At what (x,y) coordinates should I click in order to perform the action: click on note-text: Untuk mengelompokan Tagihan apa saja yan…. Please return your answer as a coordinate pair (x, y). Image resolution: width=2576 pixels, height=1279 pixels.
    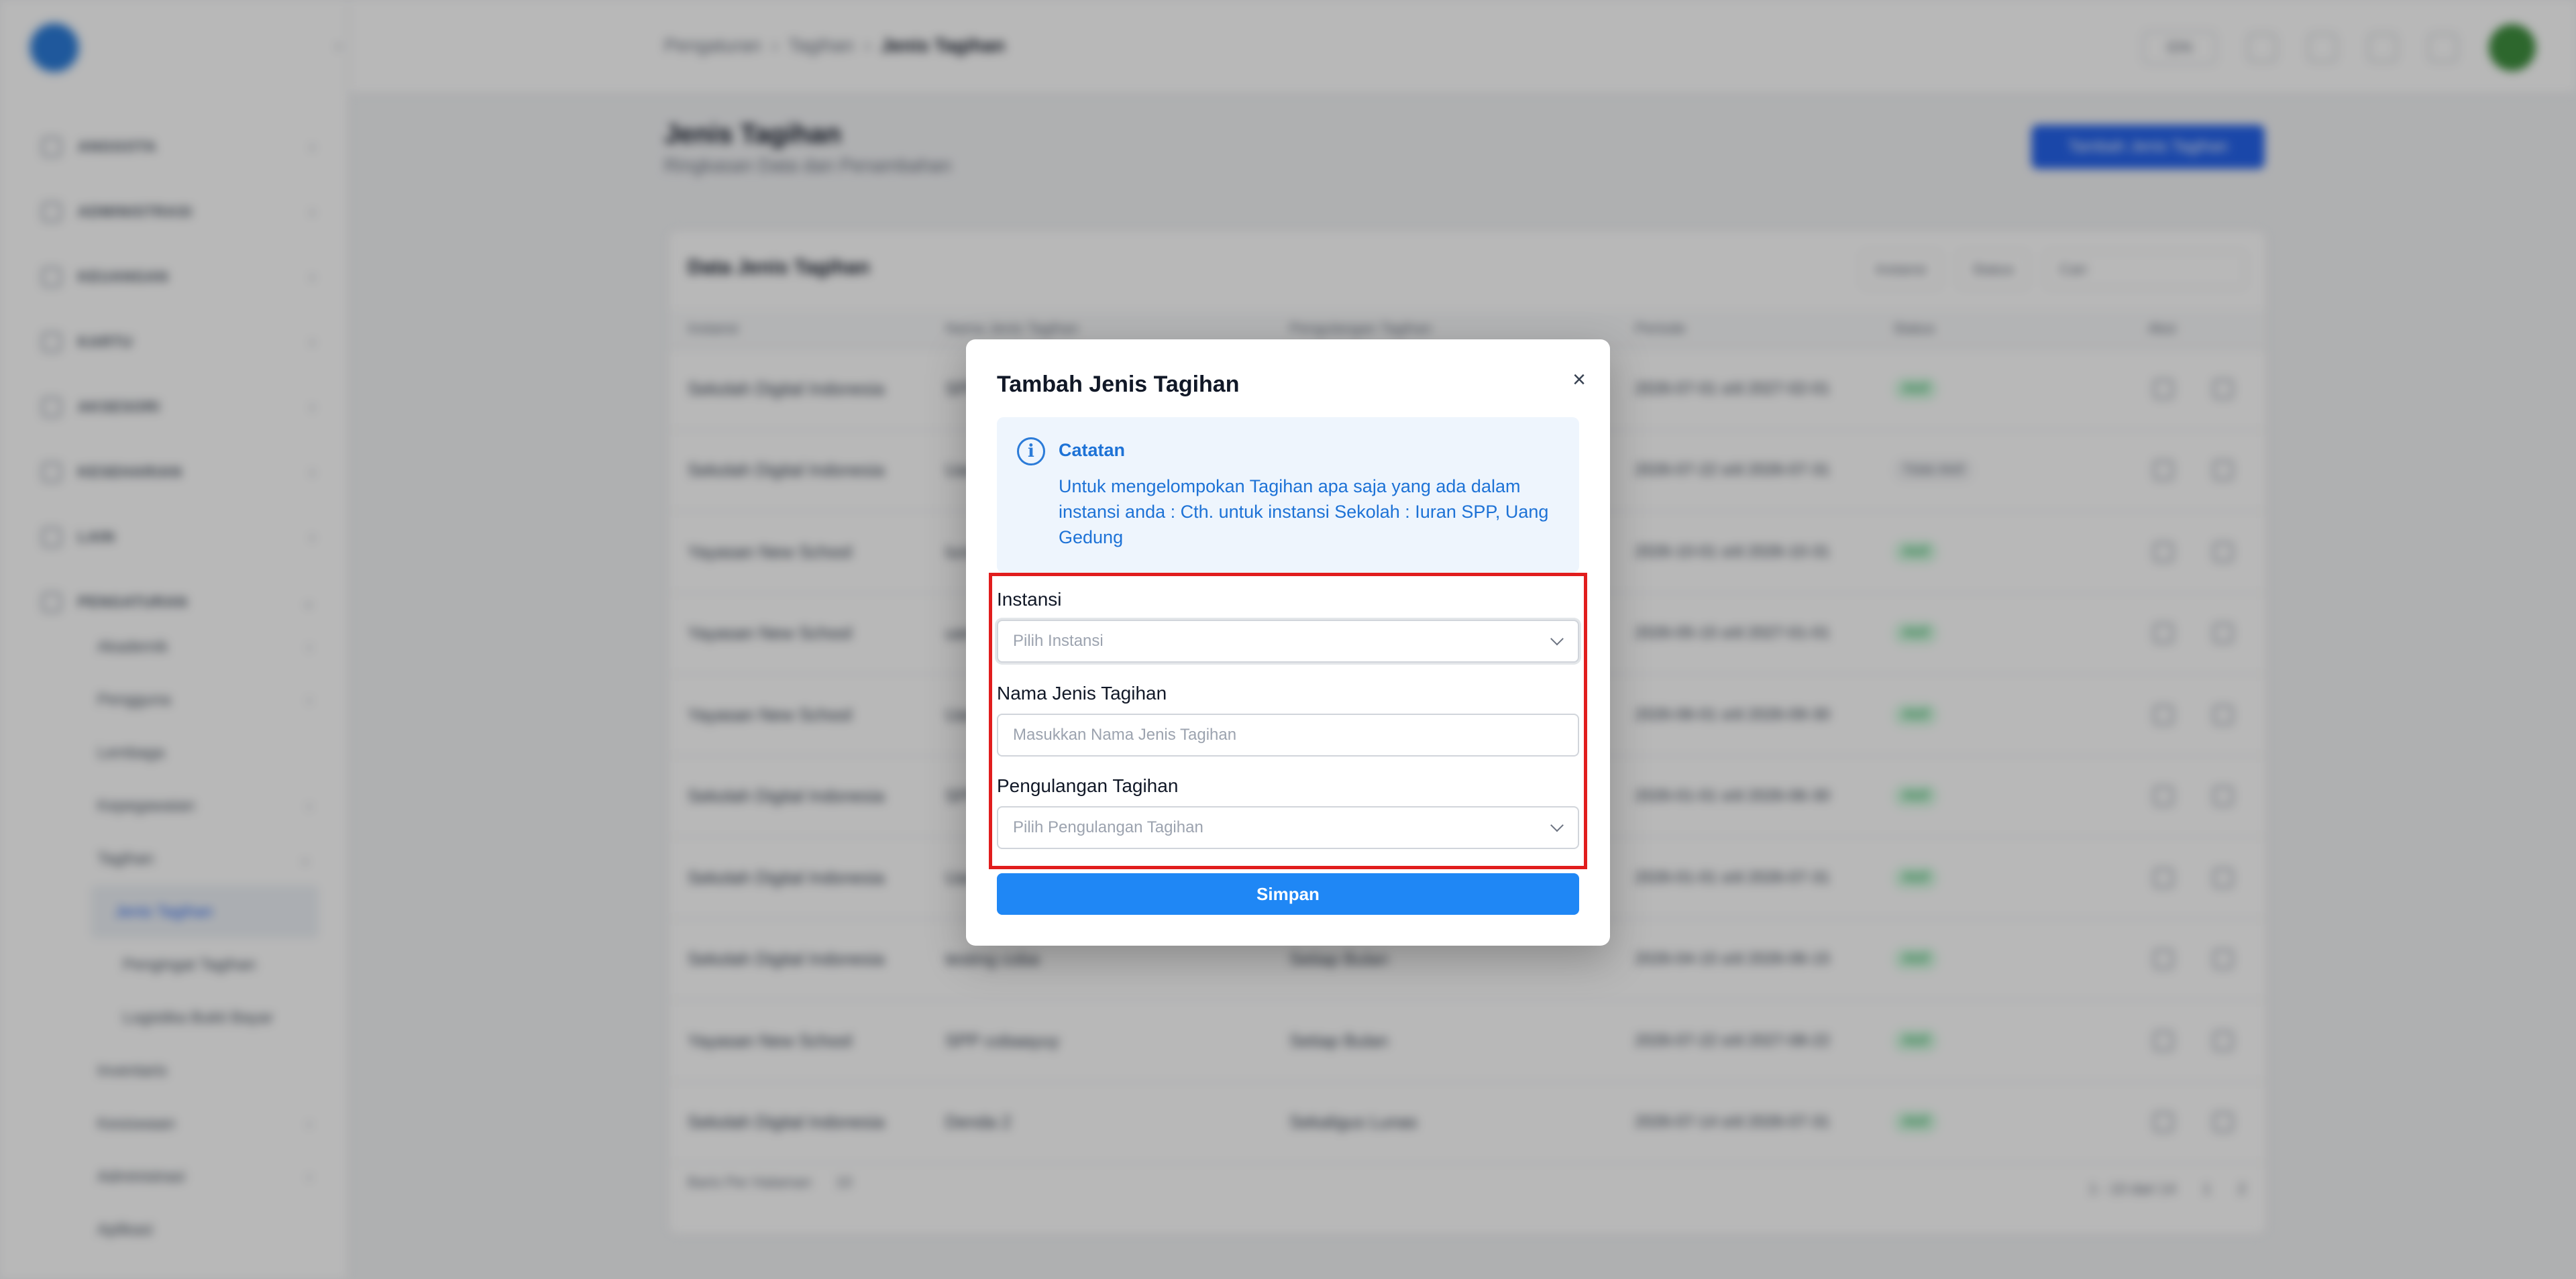
    Looking at the image, I should click on (1304, 512).